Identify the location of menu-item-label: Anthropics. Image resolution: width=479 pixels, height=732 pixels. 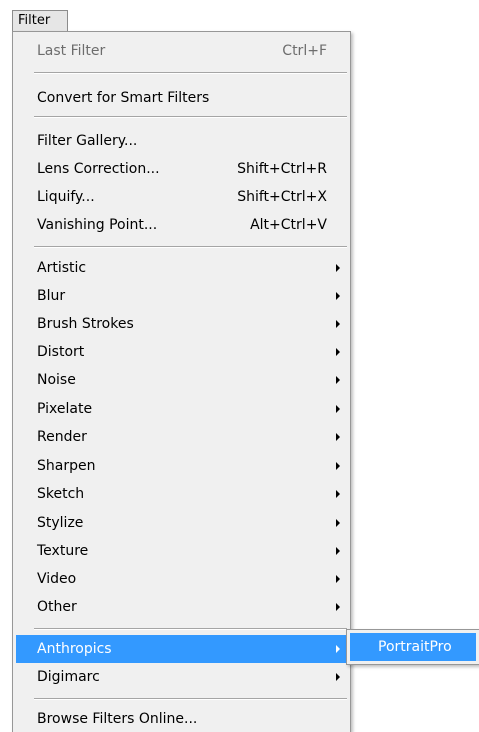
(74, 649).